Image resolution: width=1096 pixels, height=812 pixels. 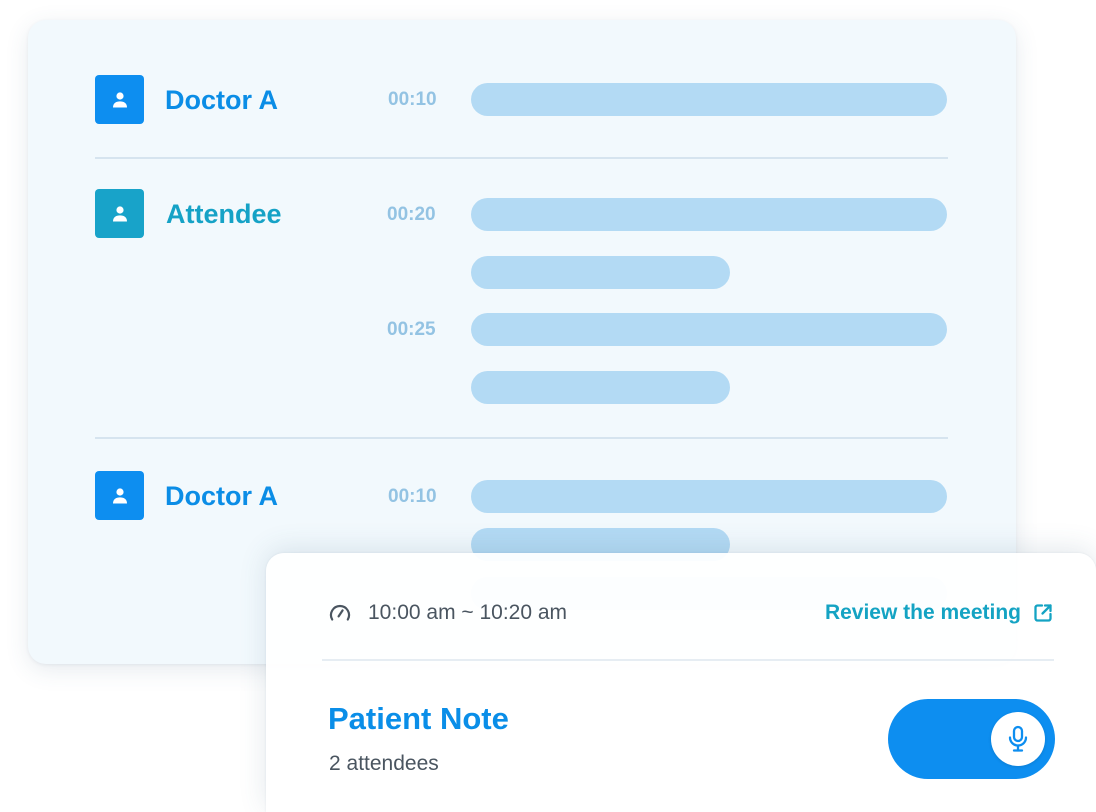 I want to click on attendees-count: 2 attendees, so click(x=384, y=763).